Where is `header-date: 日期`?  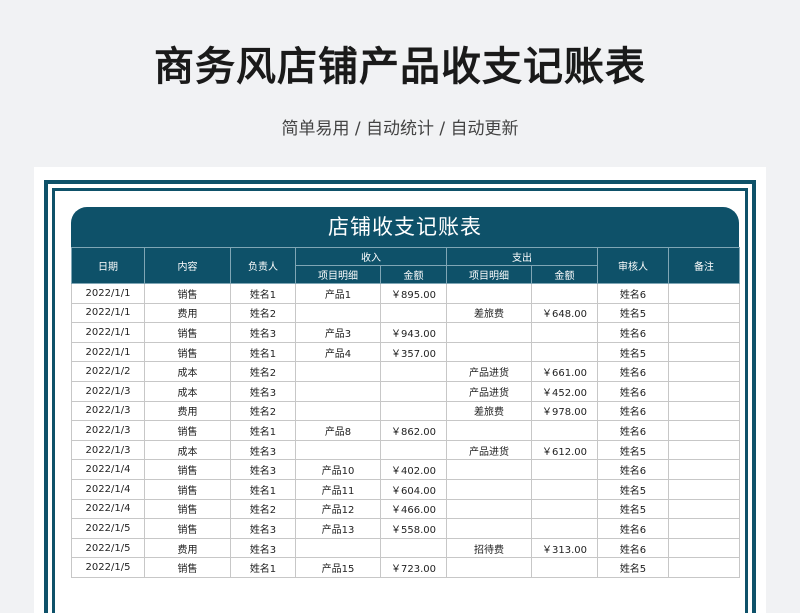
header-date: 日期 is located at coordinates (108, 265).